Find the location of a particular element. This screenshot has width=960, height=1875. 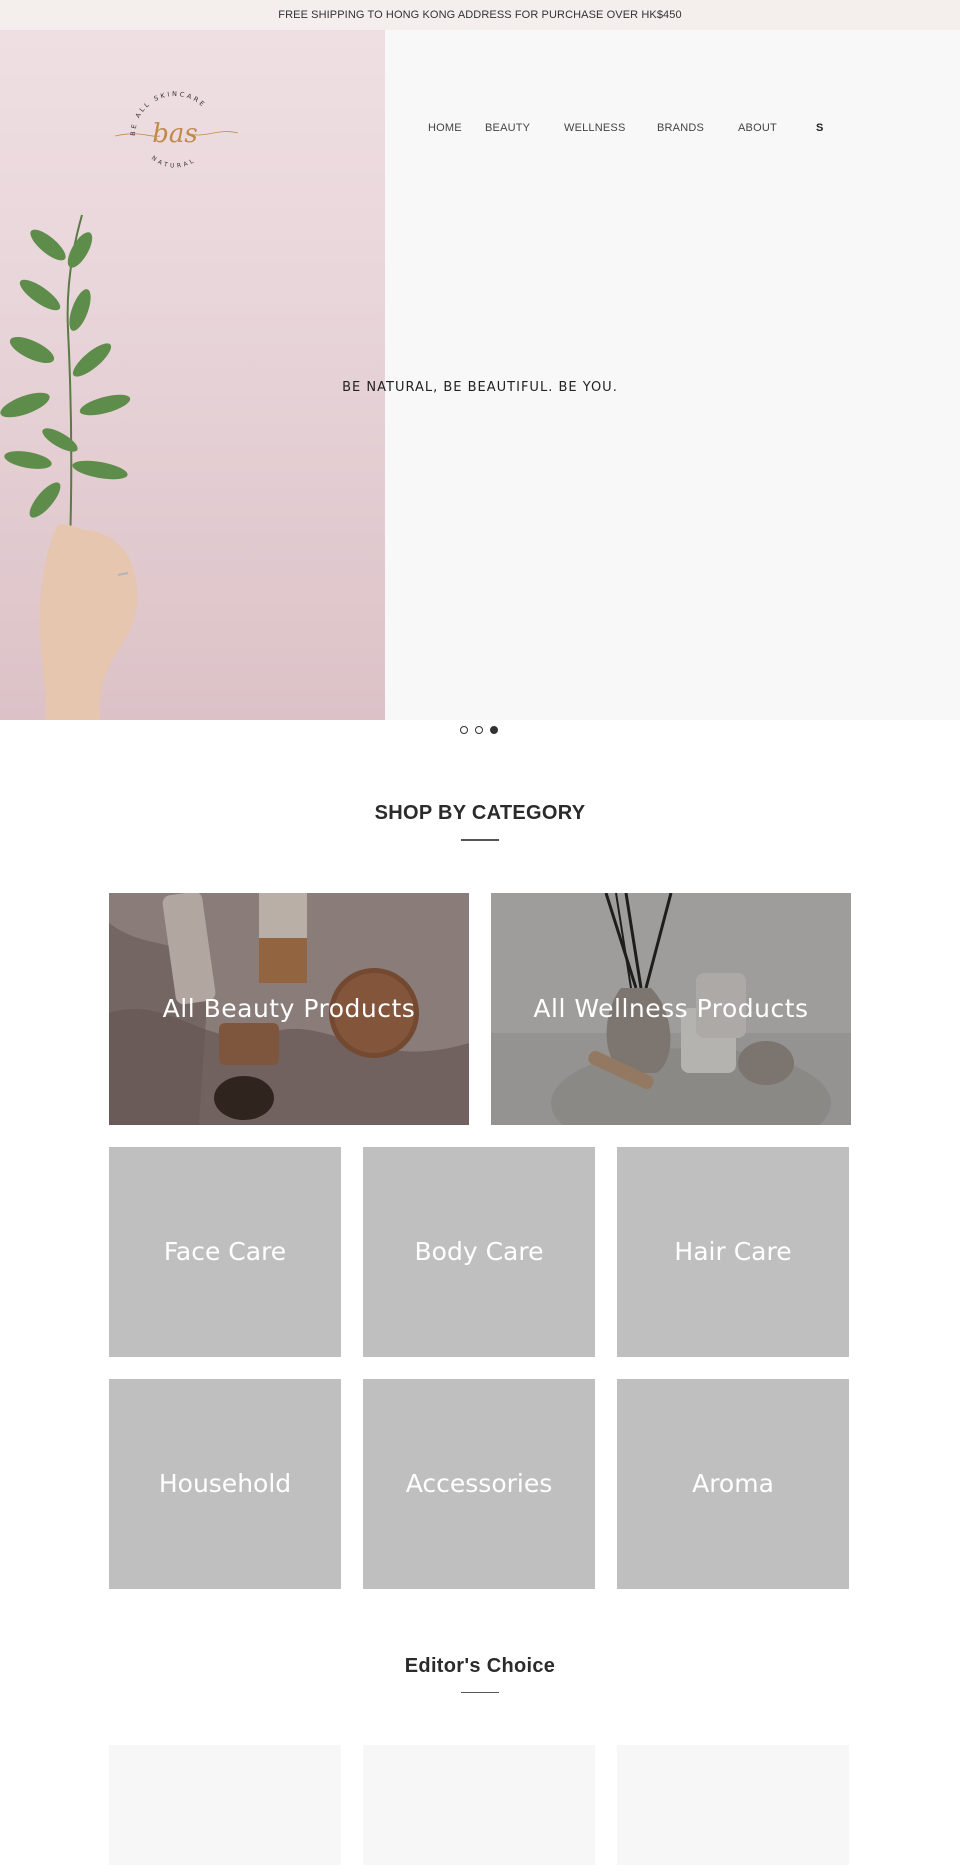

featured-tile-label: All Wellness Products is located at coordinates (671, 1008).